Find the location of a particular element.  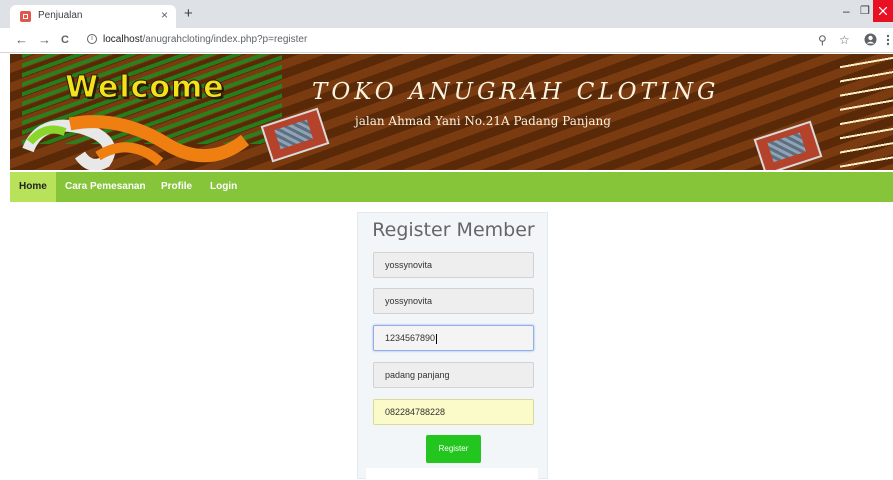

username-value: yossynovita is located at coordinates (409, 265).